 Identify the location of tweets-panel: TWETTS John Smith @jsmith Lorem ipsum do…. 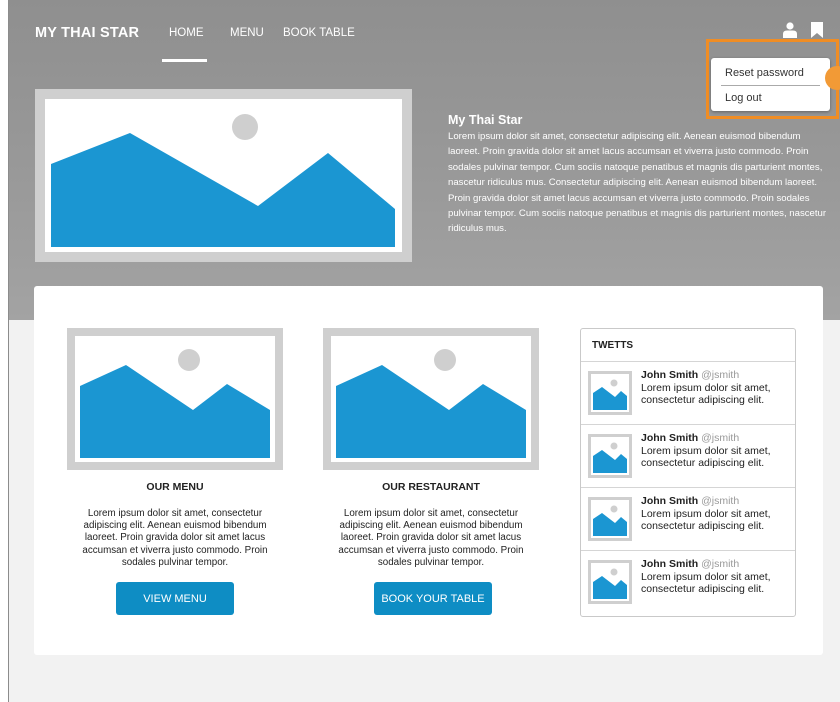
(688, 472).